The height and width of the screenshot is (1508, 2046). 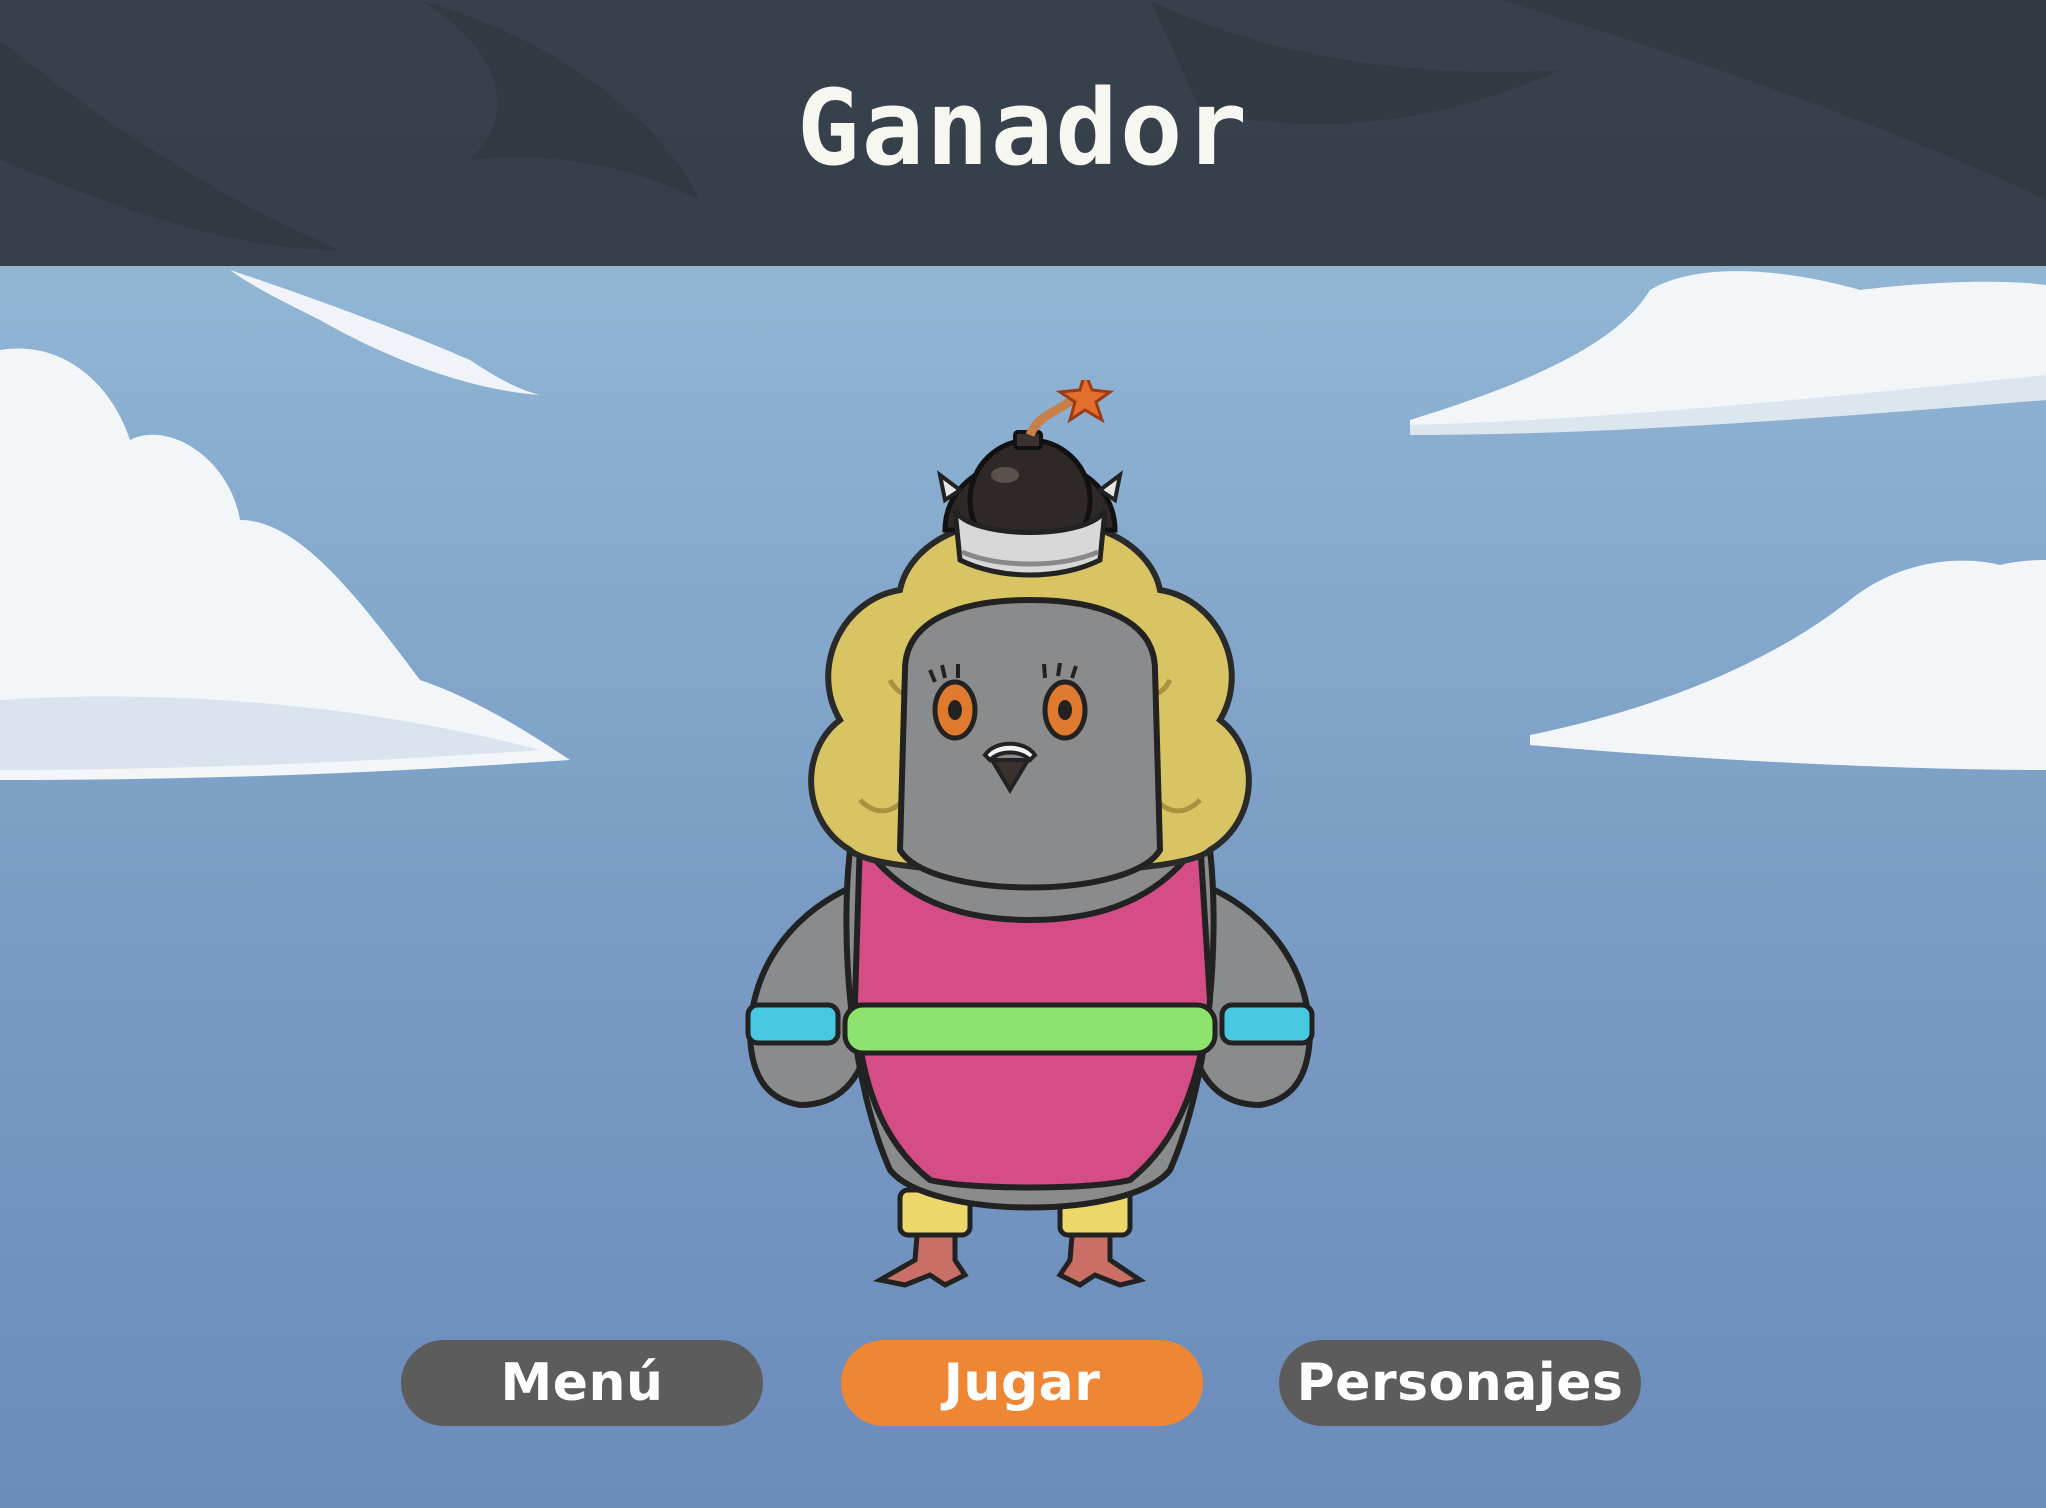 What do you see at coordinates (1023, 128) in the screenshot?
I see `winner-title: Ganador` at bounding box center [1023, 128].